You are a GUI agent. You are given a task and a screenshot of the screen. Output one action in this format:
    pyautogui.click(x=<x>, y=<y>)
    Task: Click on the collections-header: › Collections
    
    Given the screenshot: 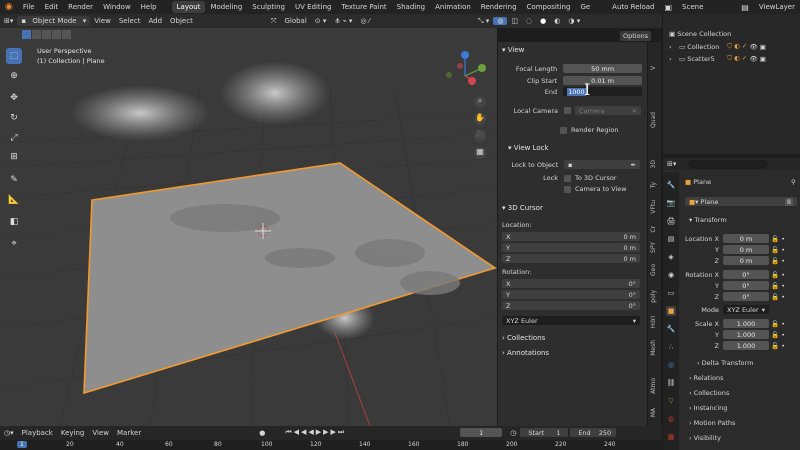 What is the action you would take?
    pyautogui.click(x=523, y=338)
    